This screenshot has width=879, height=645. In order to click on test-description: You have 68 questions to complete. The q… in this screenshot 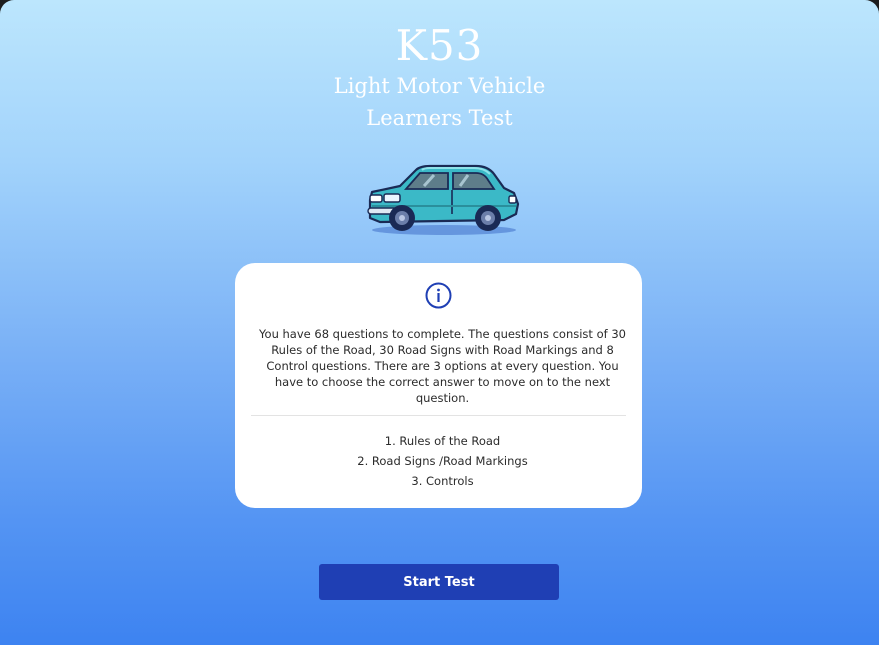, I will do `click(442, 366)`.